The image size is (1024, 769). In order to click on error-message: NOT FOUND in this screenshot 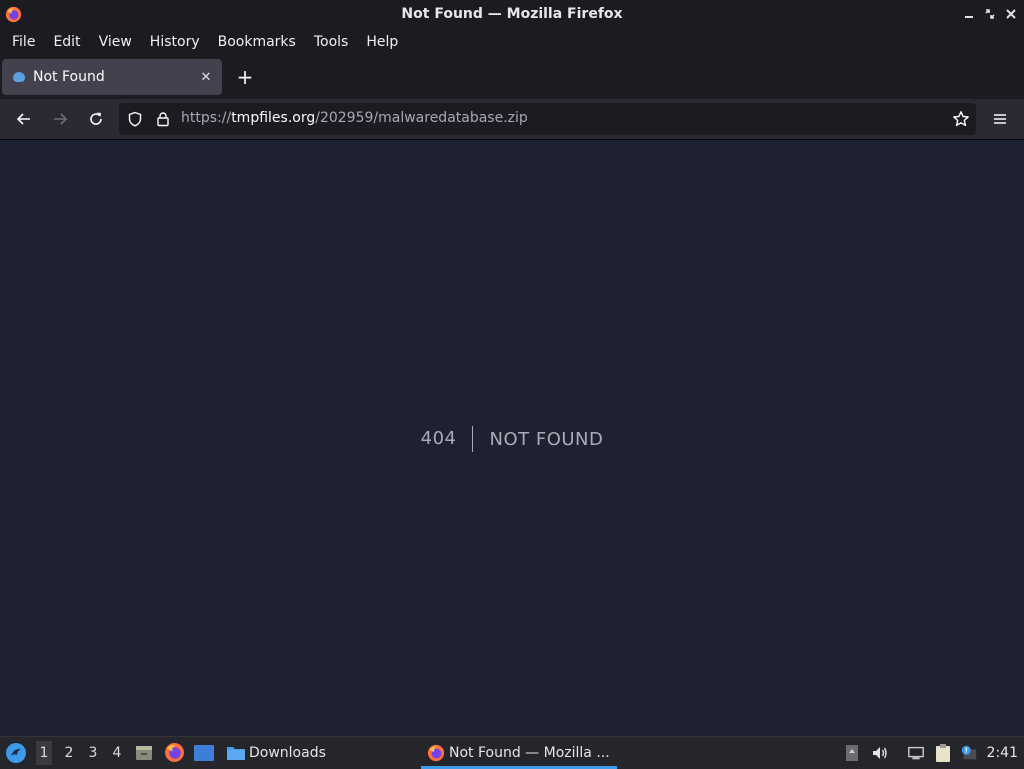, I will do `click(546, 439)`.